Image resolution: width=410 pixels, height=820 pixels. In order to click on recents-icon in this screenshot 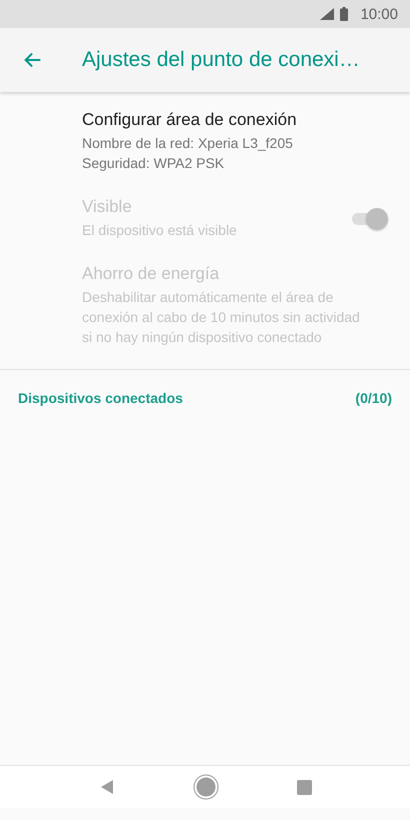, I will do `click(304, 787)`.